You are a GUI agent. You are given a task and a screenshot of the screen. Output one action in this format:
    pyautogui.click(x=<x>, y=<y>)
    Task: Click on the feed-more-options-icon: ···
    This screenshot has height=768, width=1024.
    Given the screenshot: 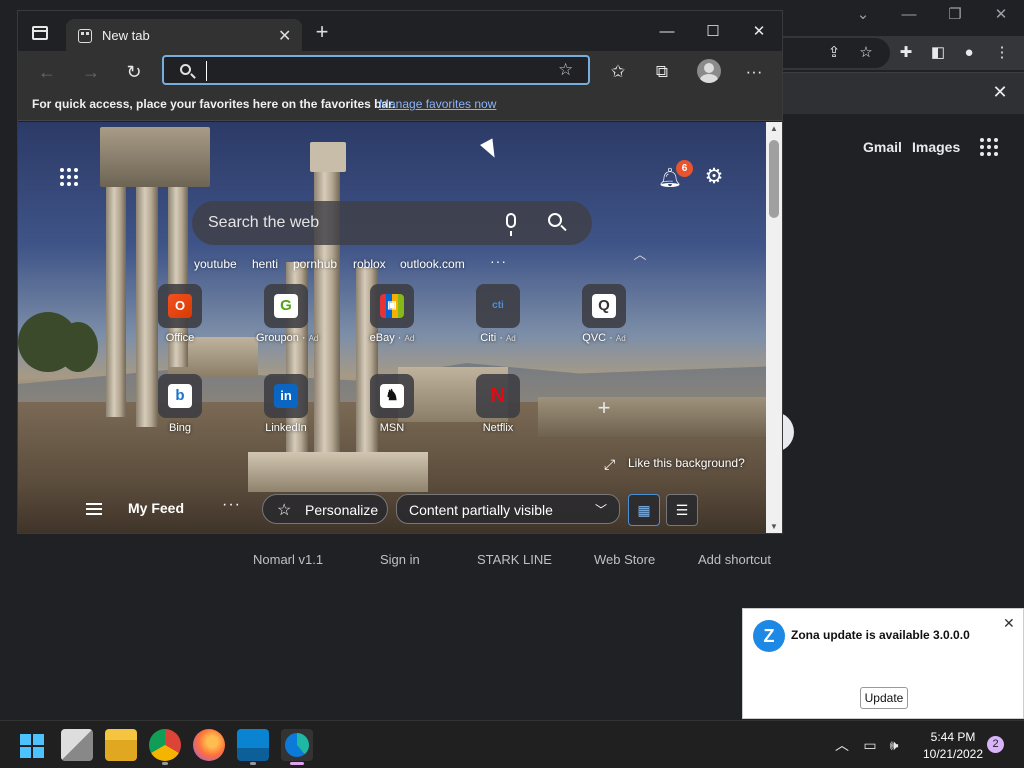 What is the action you would take?
    pyautogui.click(x=231, y=505)
    